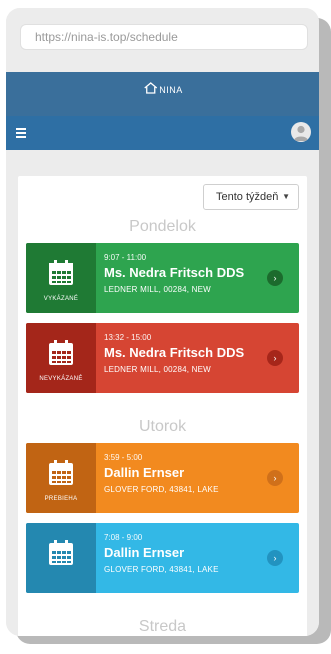 The height and width of the screenshot is (654, 331). What do you see at coordinates (286, 196) in the screenshot?
I see `caret-down-icon: ▼` at bounding box center [286, 196].